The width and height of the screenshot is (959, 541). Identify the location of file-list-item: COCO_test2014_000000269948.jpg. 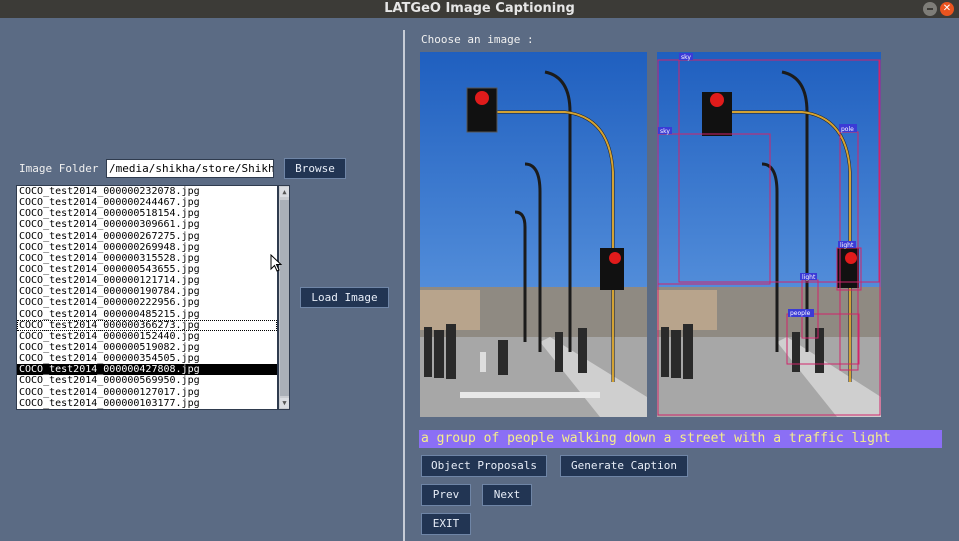
(147, 247).